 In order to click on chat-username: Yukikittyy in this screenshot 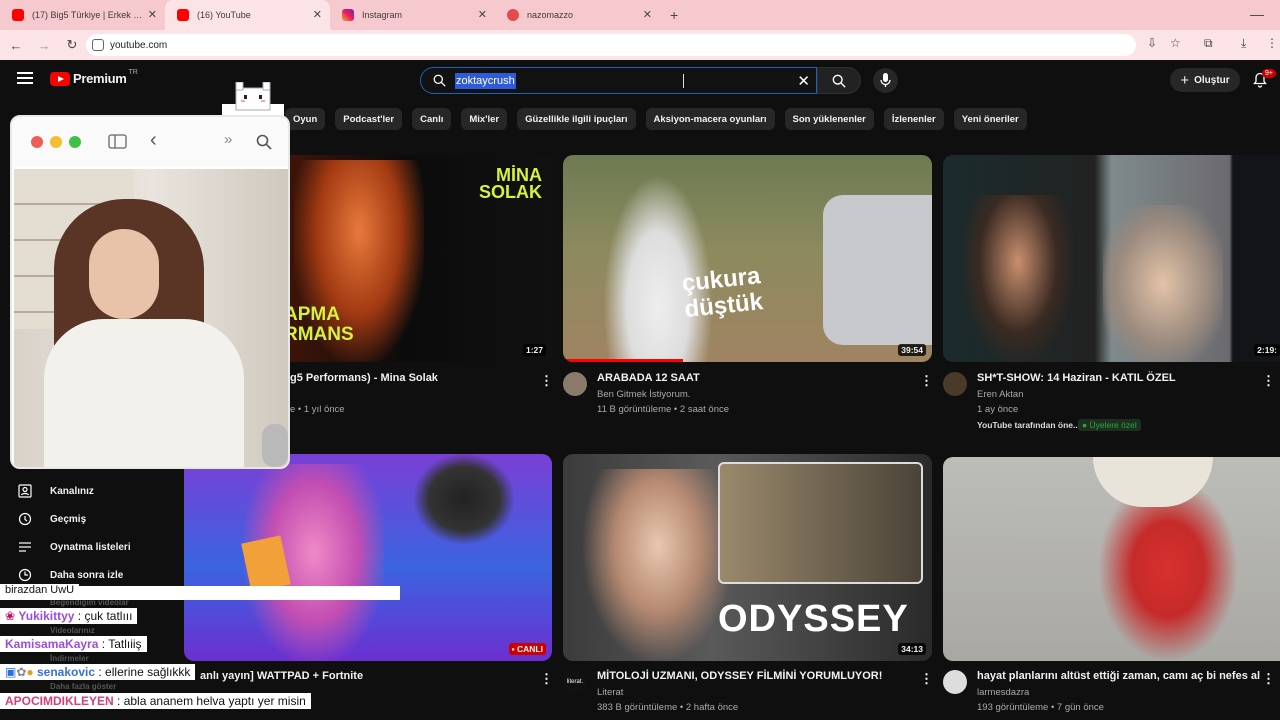, I will do `click(46, 616)`.